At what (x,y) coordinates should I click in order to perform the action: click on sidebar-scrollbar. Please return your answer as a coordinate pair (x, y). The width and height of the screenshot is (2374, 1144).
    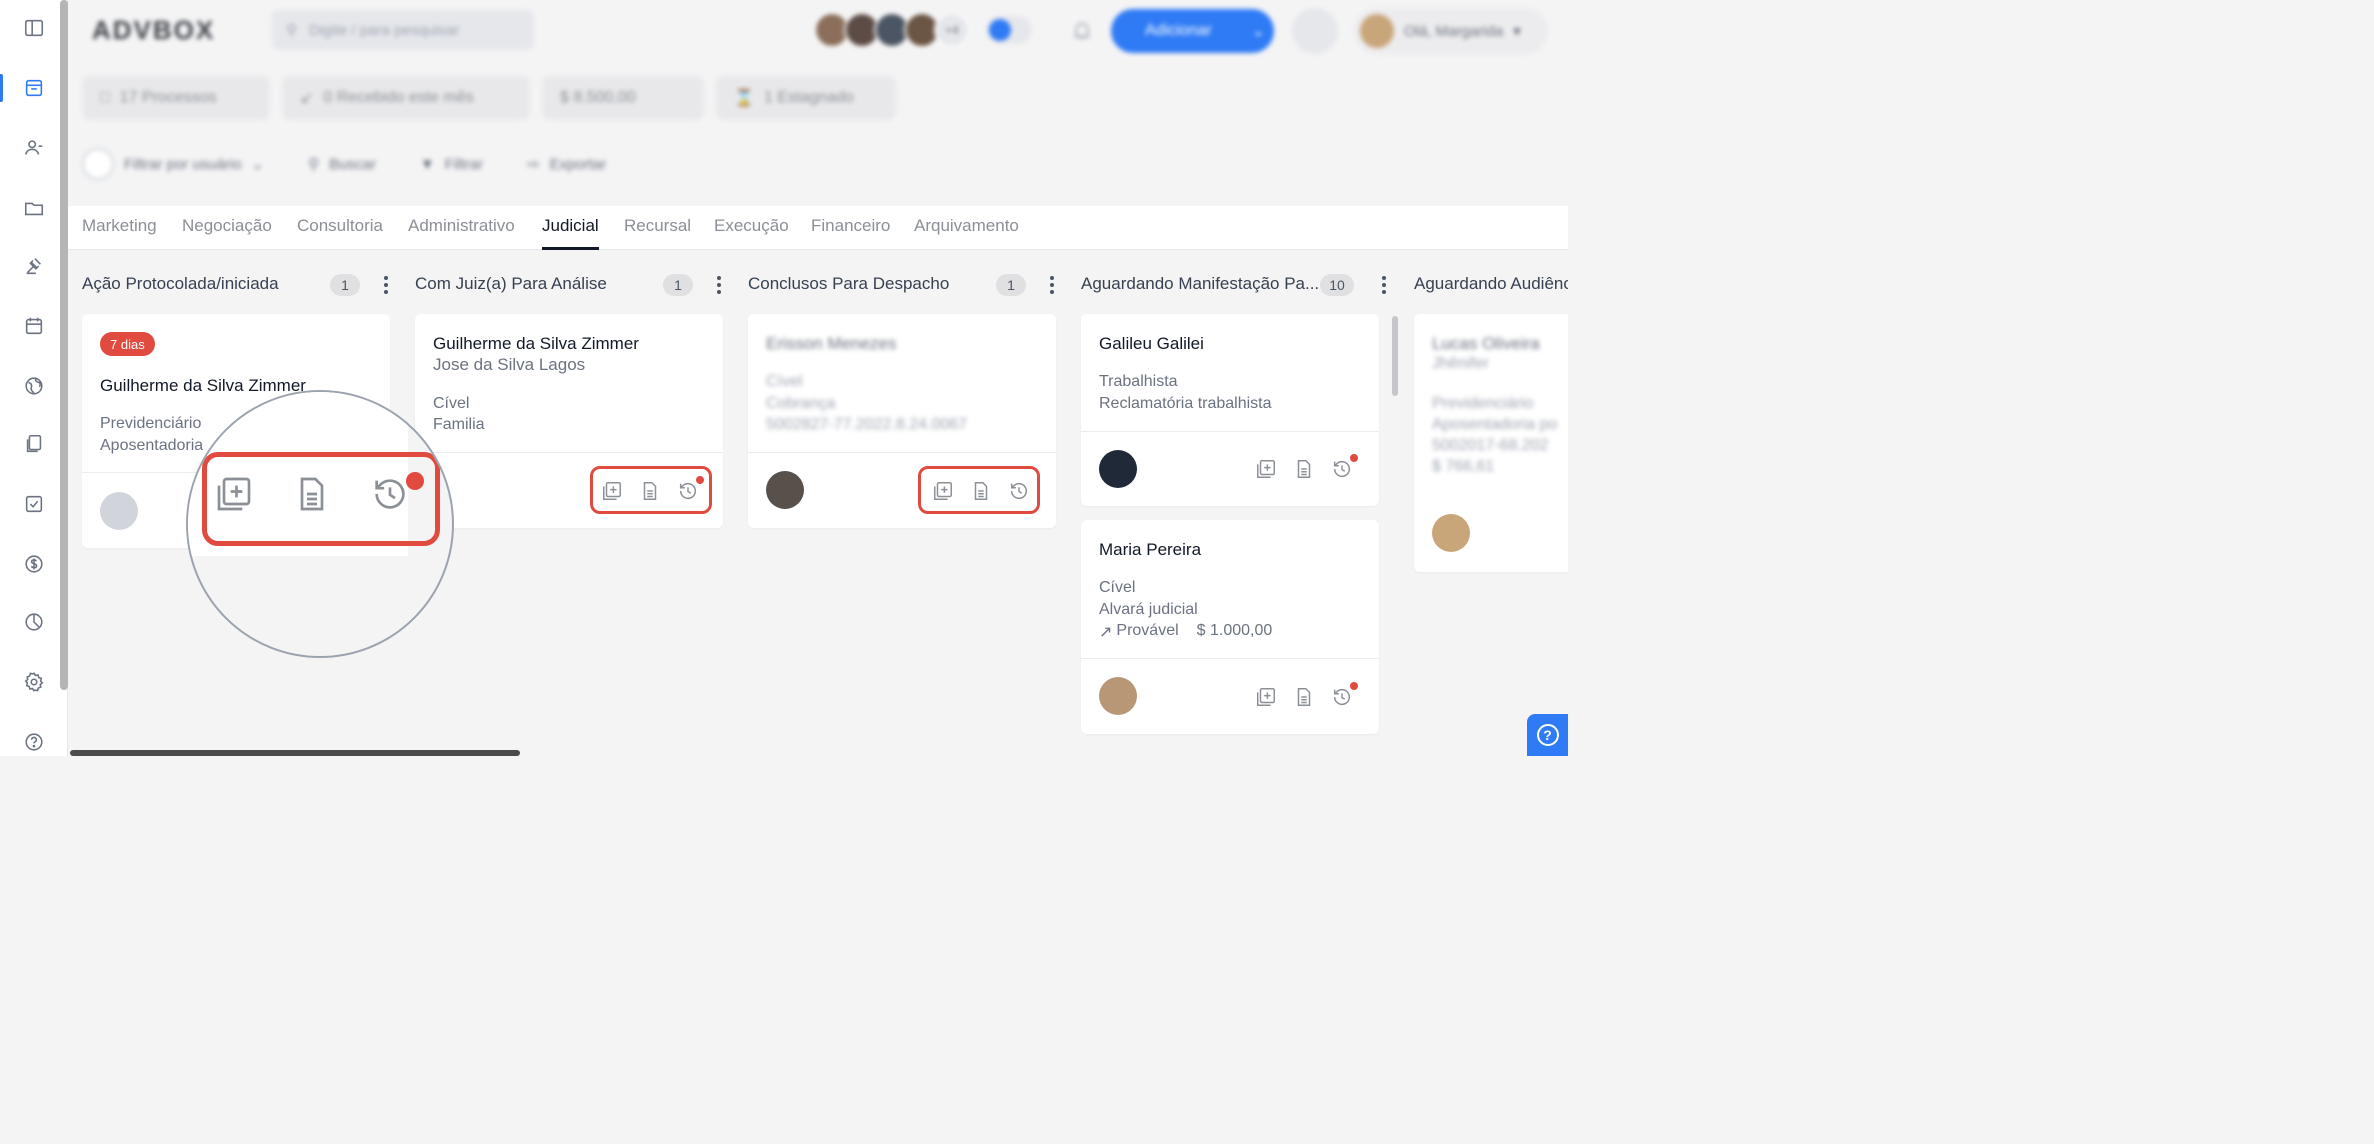
    Looking at the image, I should click on (64, 345).